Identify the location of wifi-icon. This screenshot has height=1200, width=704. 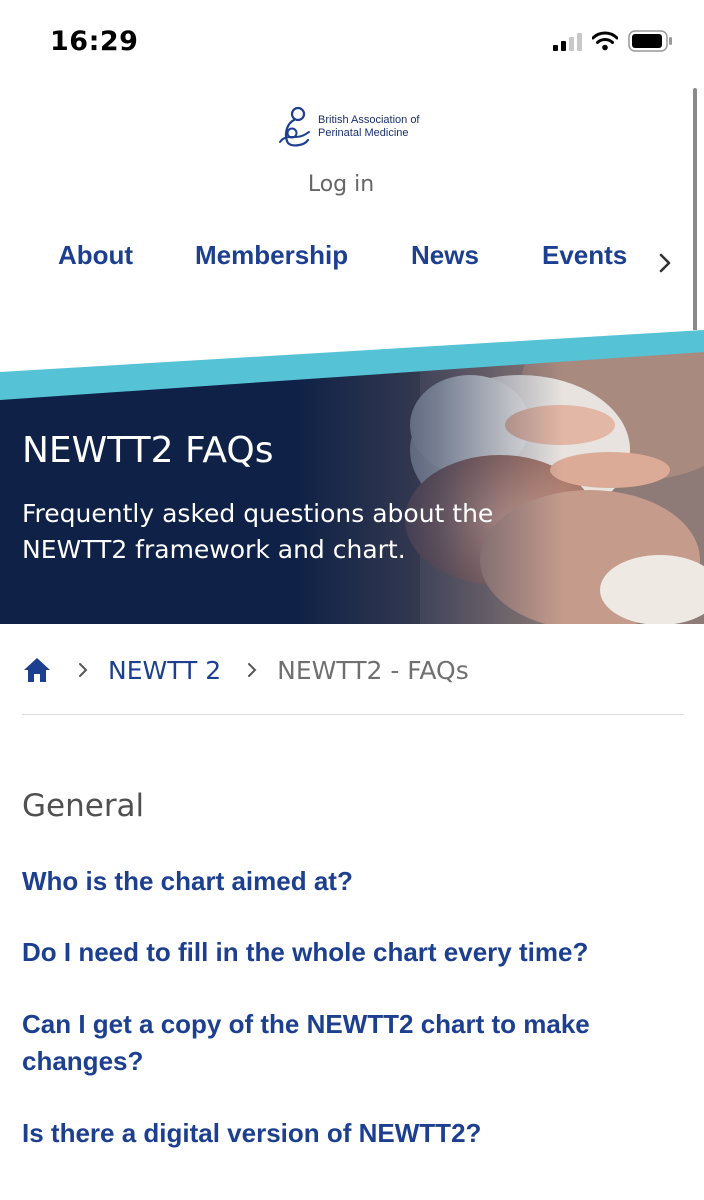
(605, 41).